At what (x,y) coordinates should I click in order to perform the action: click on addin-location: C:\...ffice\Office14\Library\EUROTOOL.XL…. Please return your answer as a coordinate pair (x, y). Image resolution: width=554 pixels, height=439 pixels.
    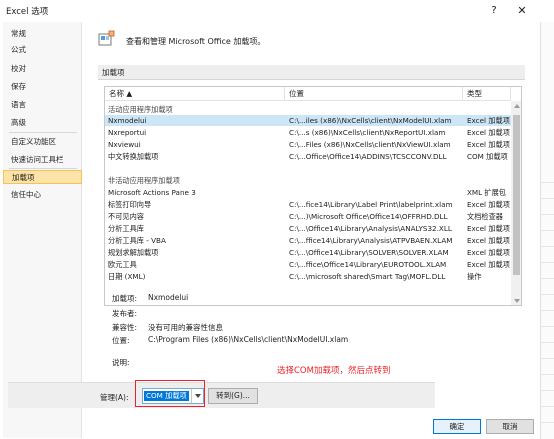
    Looking at the image, I should click on (368, 264).